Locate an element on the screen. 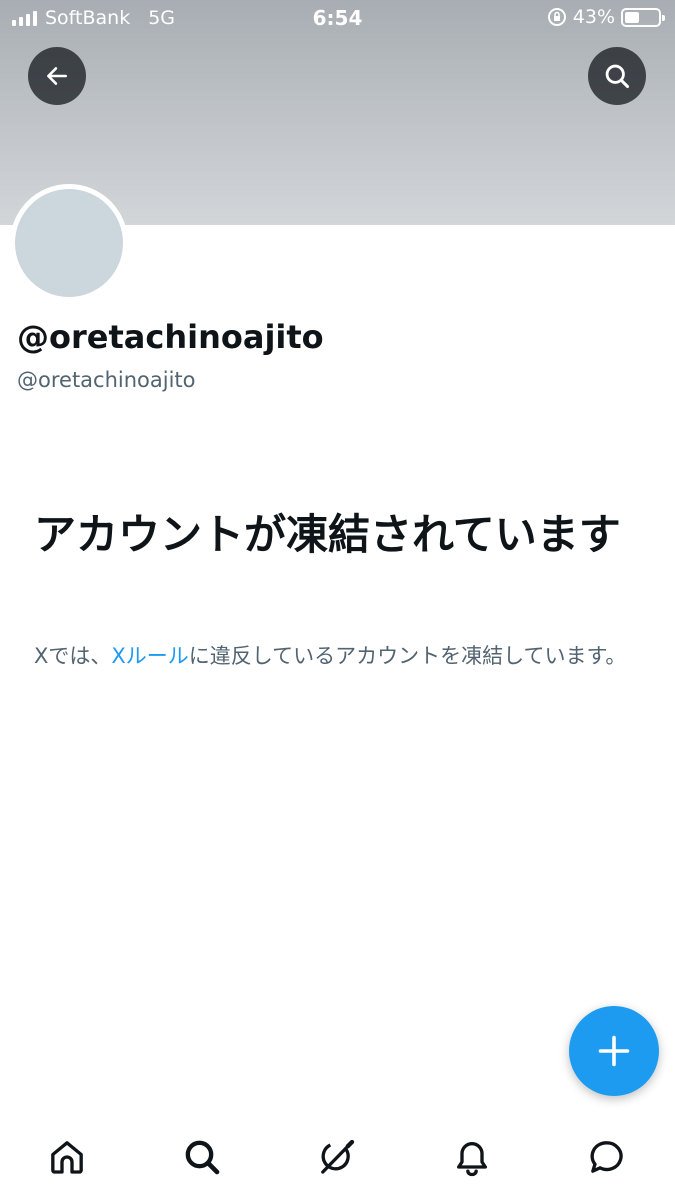 The width and height of the screenshot is (675, 1200). plus-icon is located at coordinates (614, 1051).